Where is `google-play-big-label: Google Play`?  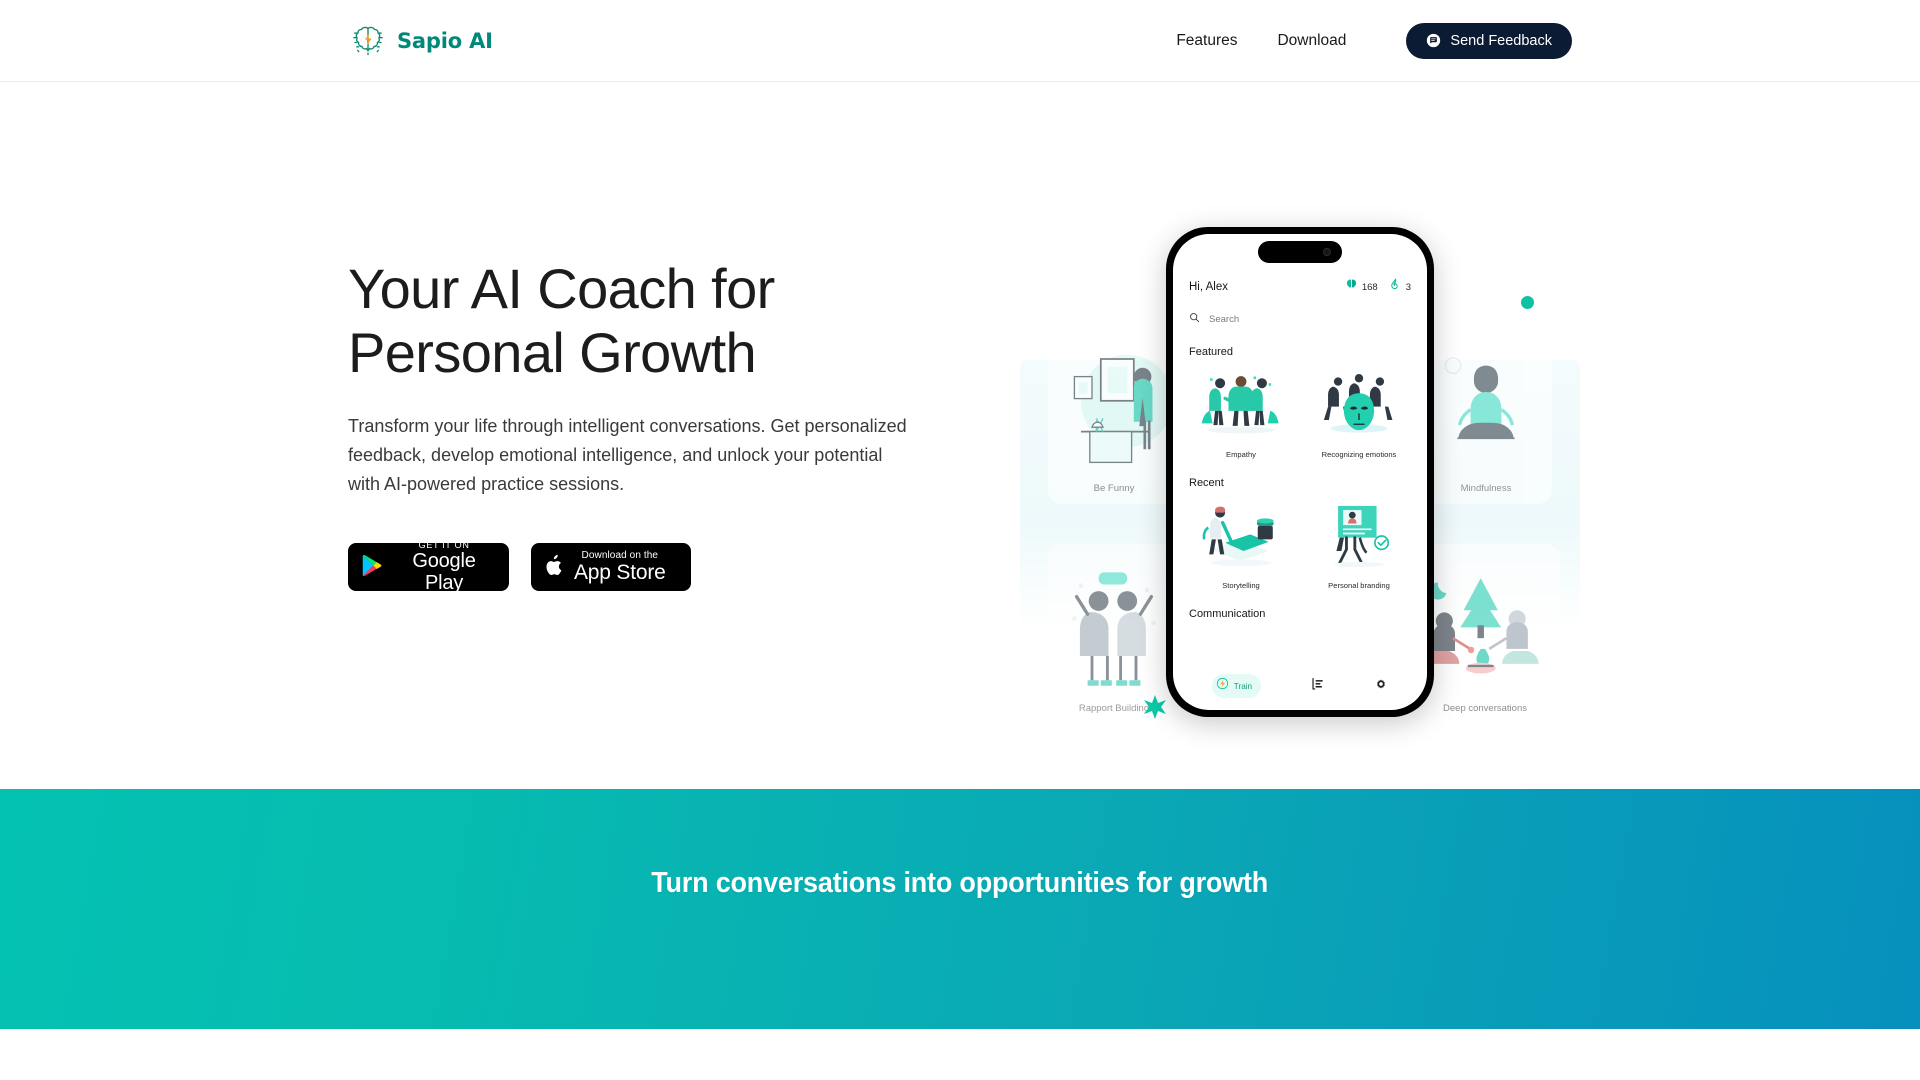 google-play-big-label: Google Play is located at coordinates (444, 572).